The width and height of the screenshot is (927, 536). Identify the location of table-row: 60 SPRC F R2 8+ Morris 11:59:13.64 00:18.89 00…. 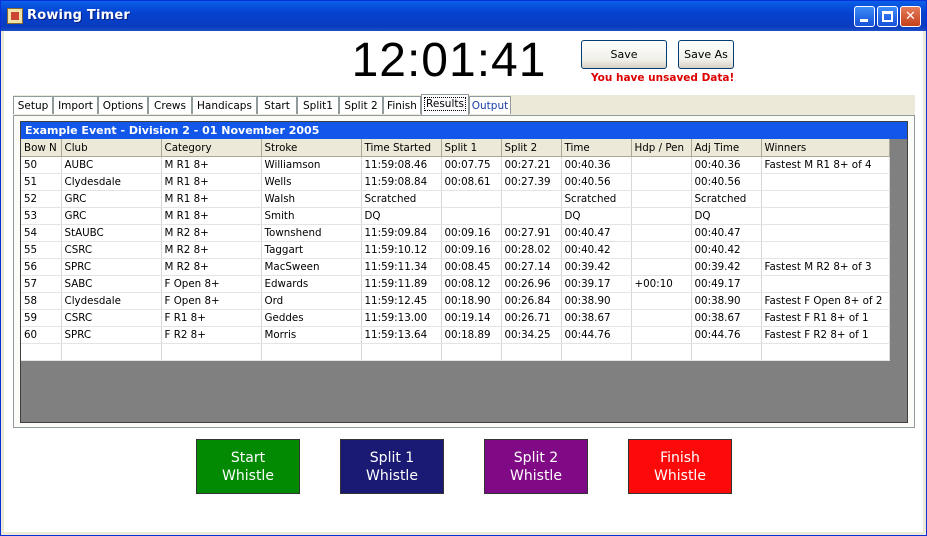
(455, 335).